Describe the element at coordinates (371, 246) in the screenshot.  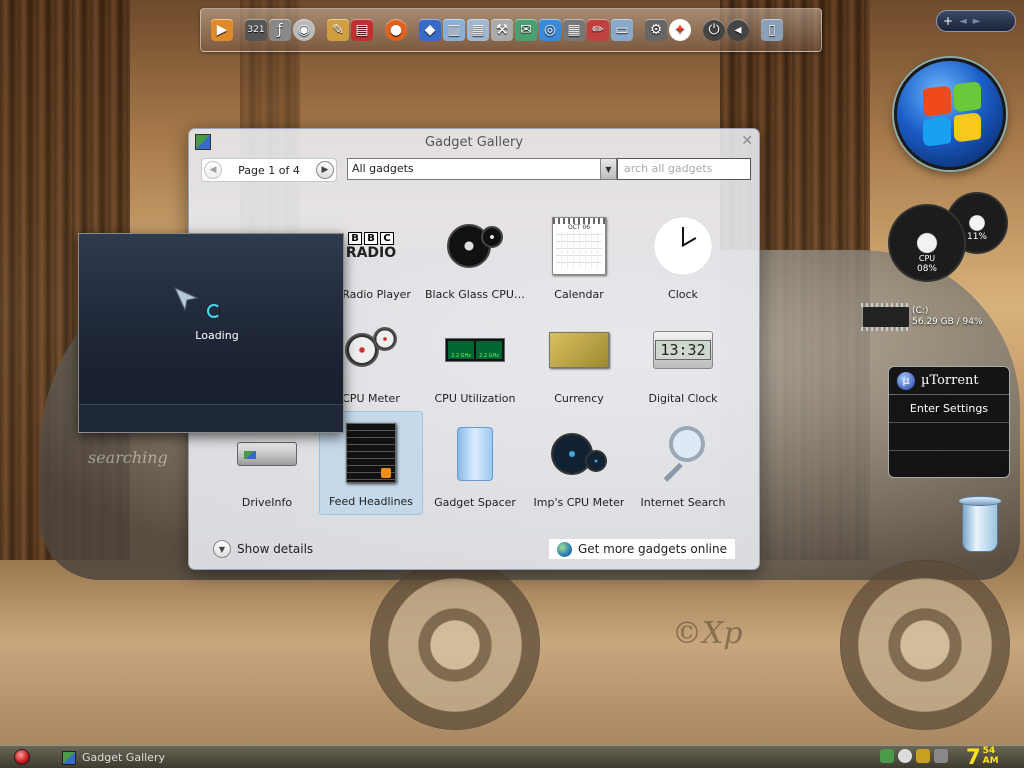
I see `bbc-radio-icon: B B C RADIO` at that location.